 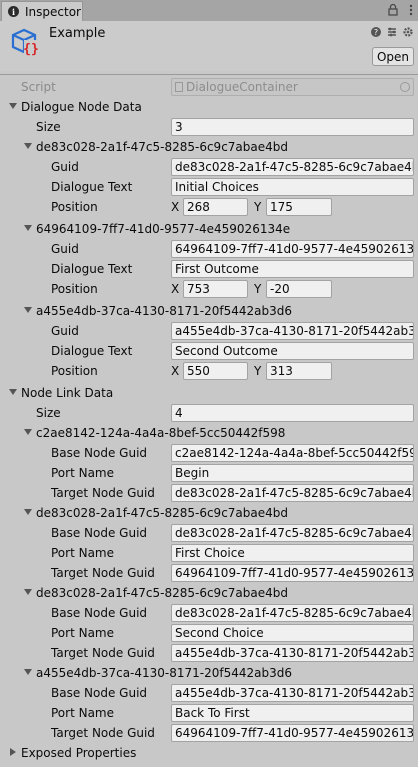 What do you see at coordinates (292, 127) in the screenshot?
I see `dialogue-size-input: 3` at bounding box center [292, 127].